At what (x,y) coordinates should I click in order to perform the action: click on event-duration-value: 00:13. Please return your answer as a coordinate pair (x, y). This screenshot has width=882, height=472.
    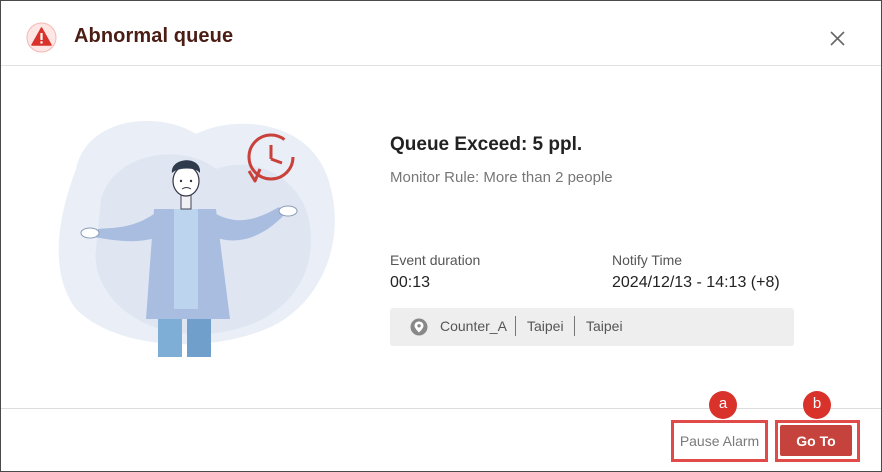
    Looking at the image, I should click on (410, 282).